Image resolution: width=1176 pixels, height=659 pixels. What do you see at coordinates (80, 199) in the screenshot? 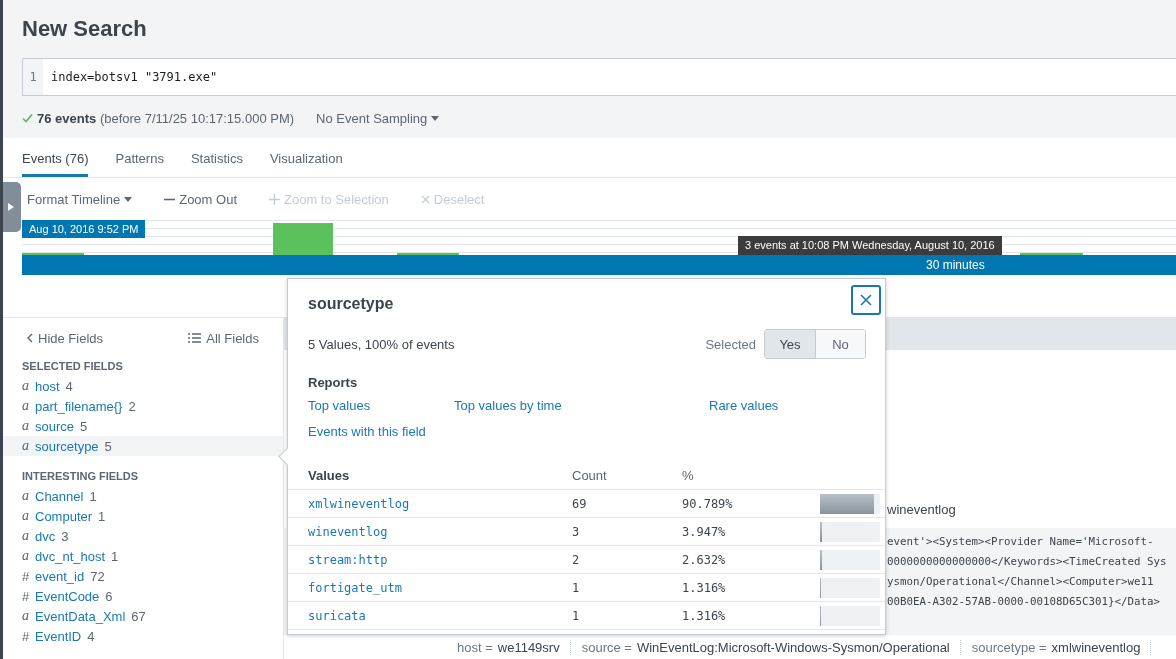
I see `toolbar-button: Format Timeline` at bounding box center [80, 199].